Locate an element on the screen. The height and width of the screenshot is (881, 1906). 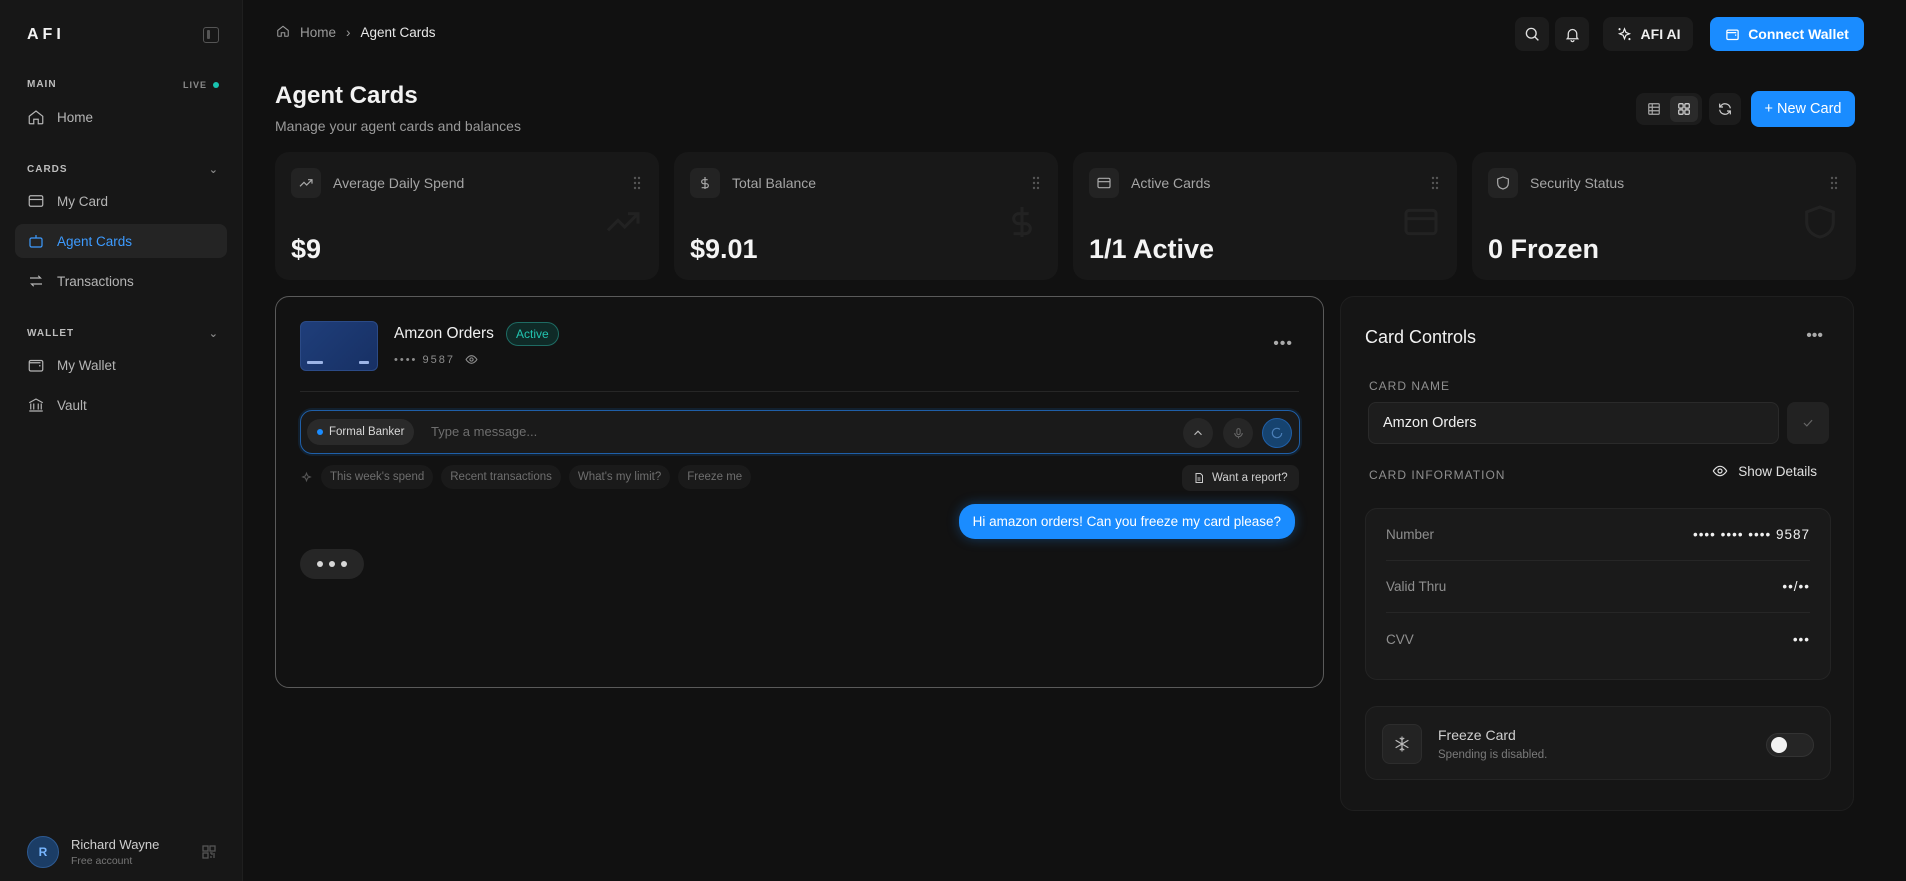
microphone-icon is located at coordinates (1238, 432).